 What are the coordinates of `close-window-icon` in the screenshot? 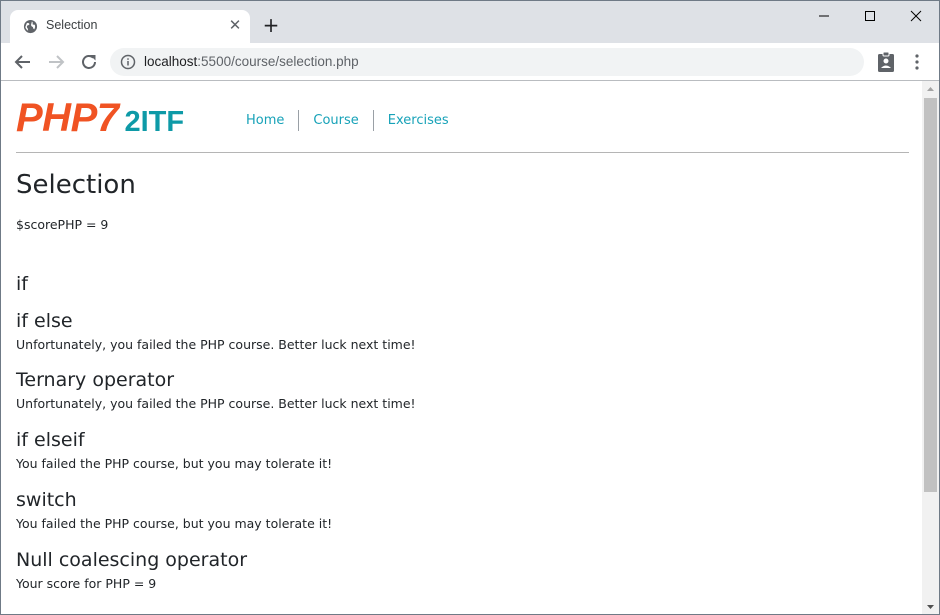 It's located at (916, 16).